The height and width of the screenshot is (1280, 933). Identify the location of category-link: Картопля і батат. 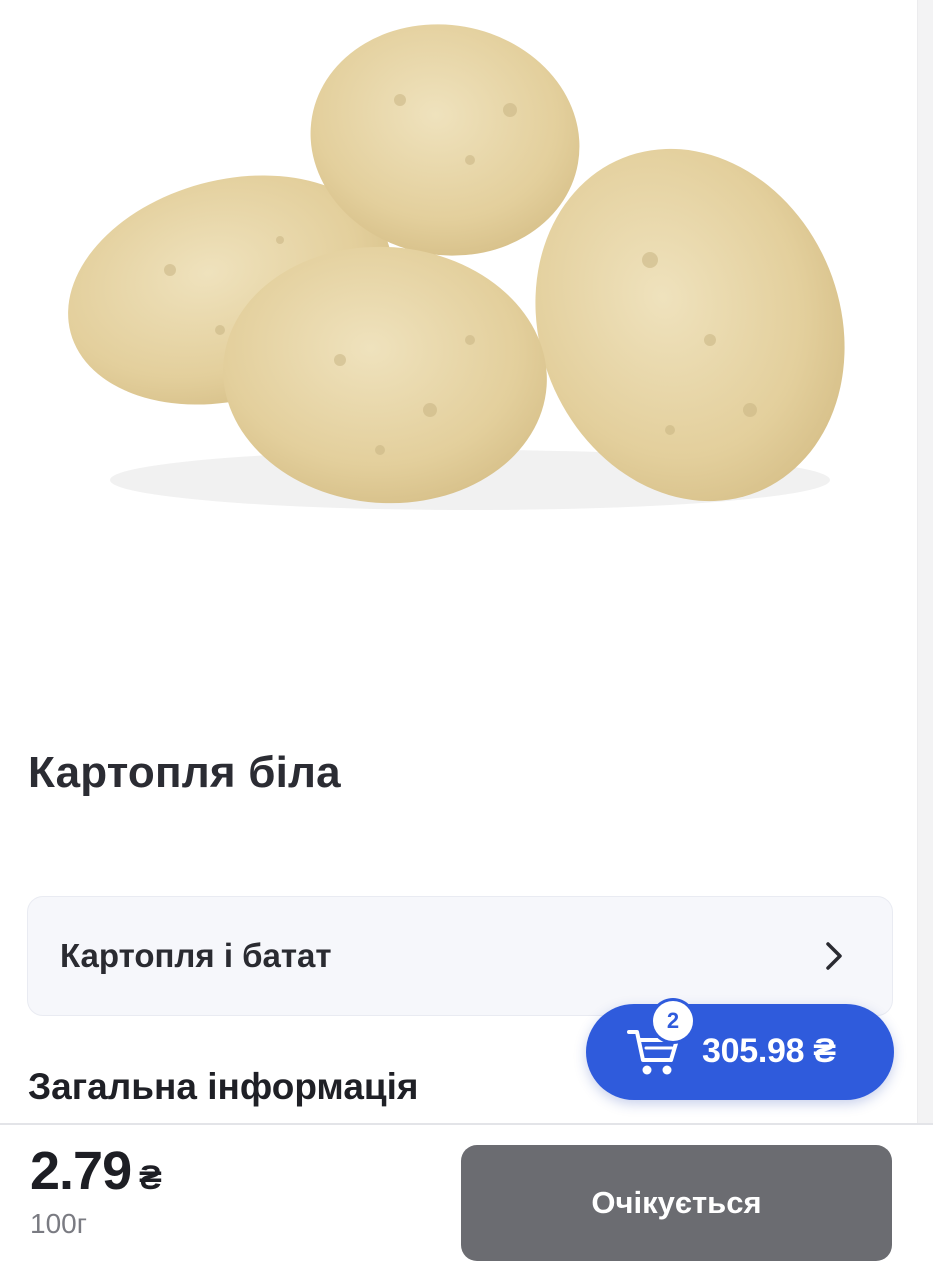
(460, 956).